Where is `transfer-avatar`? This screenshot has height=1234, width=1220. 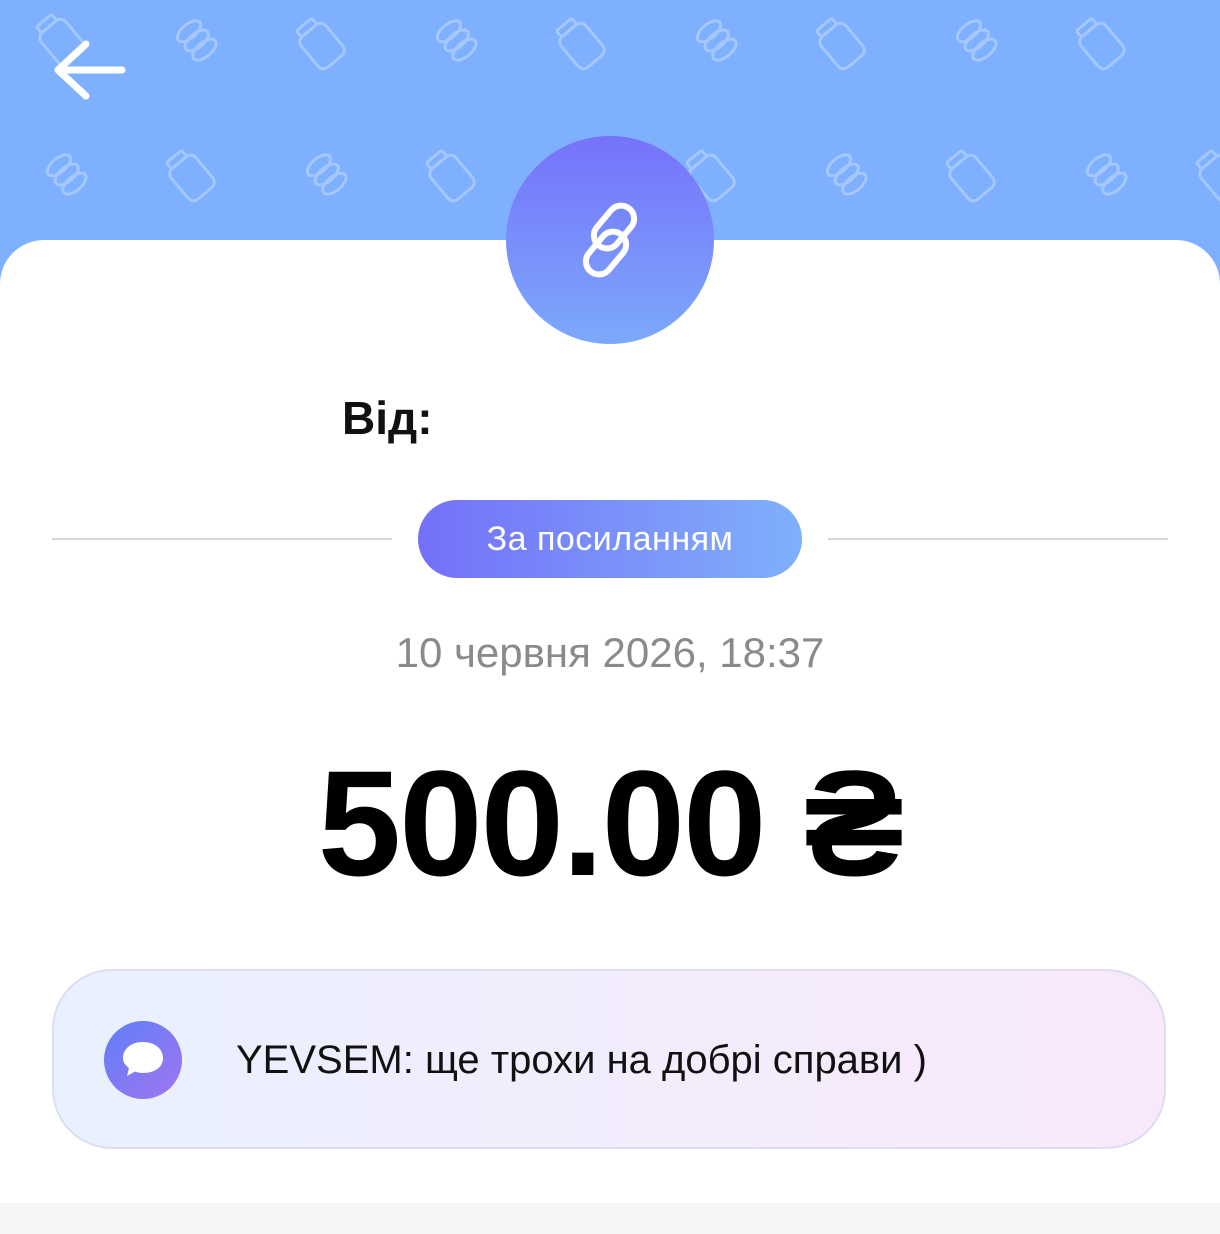
transfer-avatar is located at coordinates (610, 240).